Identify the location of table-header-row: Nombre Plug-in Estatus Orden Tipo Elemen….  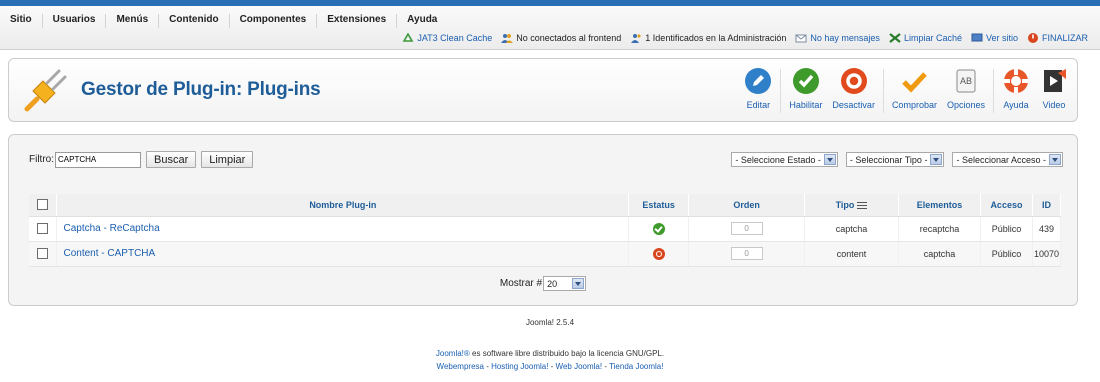
(545, 205).